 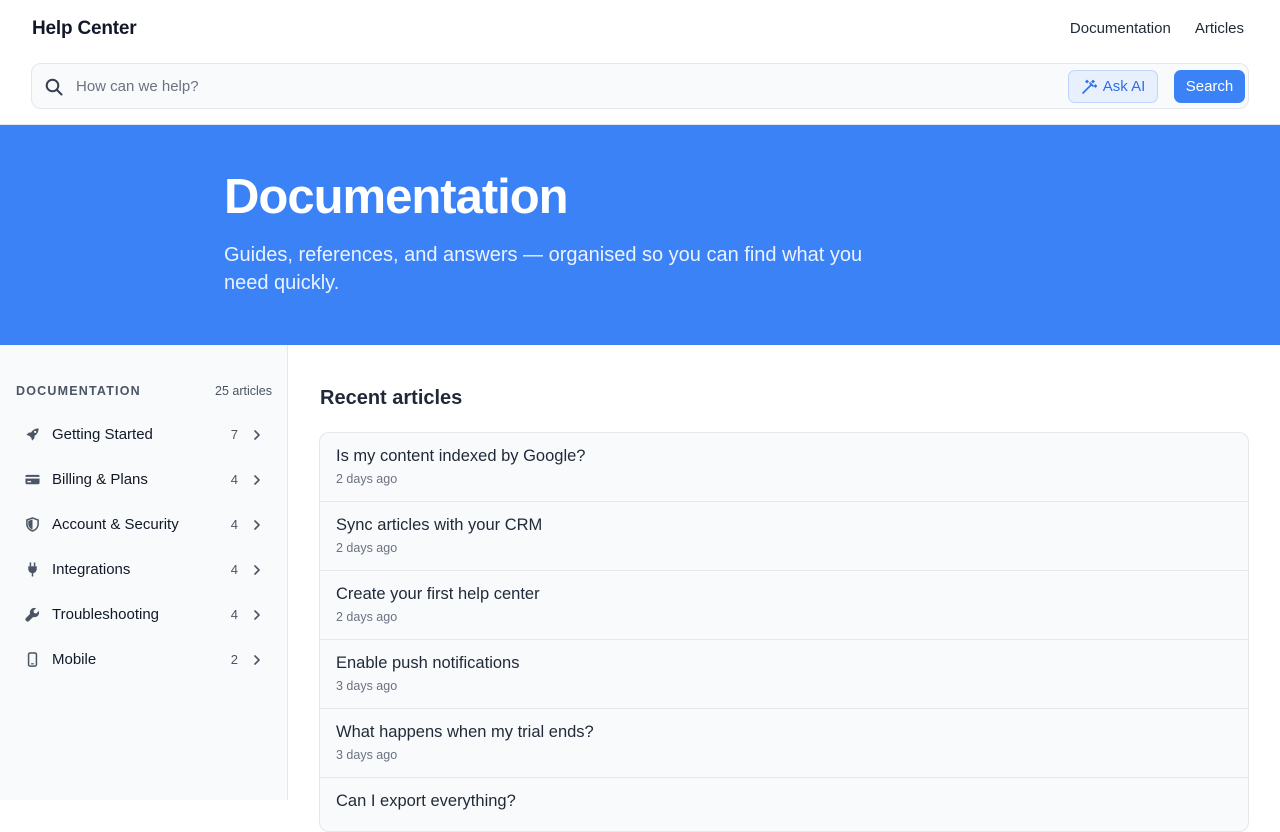 What do you see at coordinates (100, 479) in the screenshot?
I see `sidebar-item-label: Billing & Plans` at bounding box center [100, 479].